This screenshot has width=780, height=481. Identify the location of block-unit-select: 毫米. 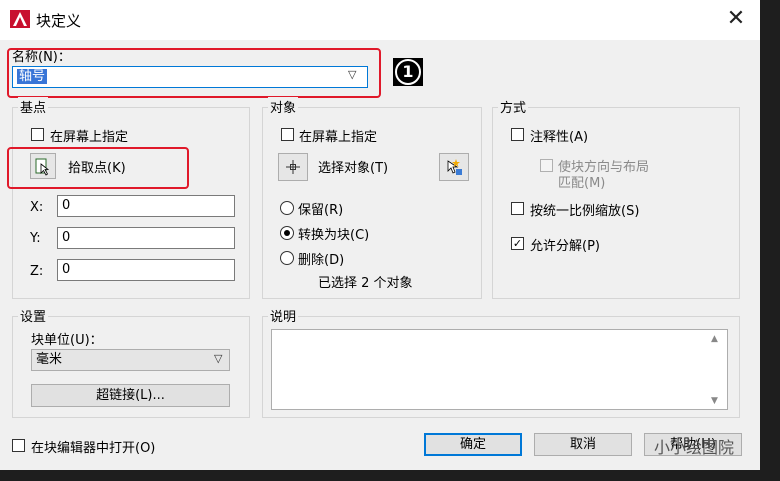
(130, 360).